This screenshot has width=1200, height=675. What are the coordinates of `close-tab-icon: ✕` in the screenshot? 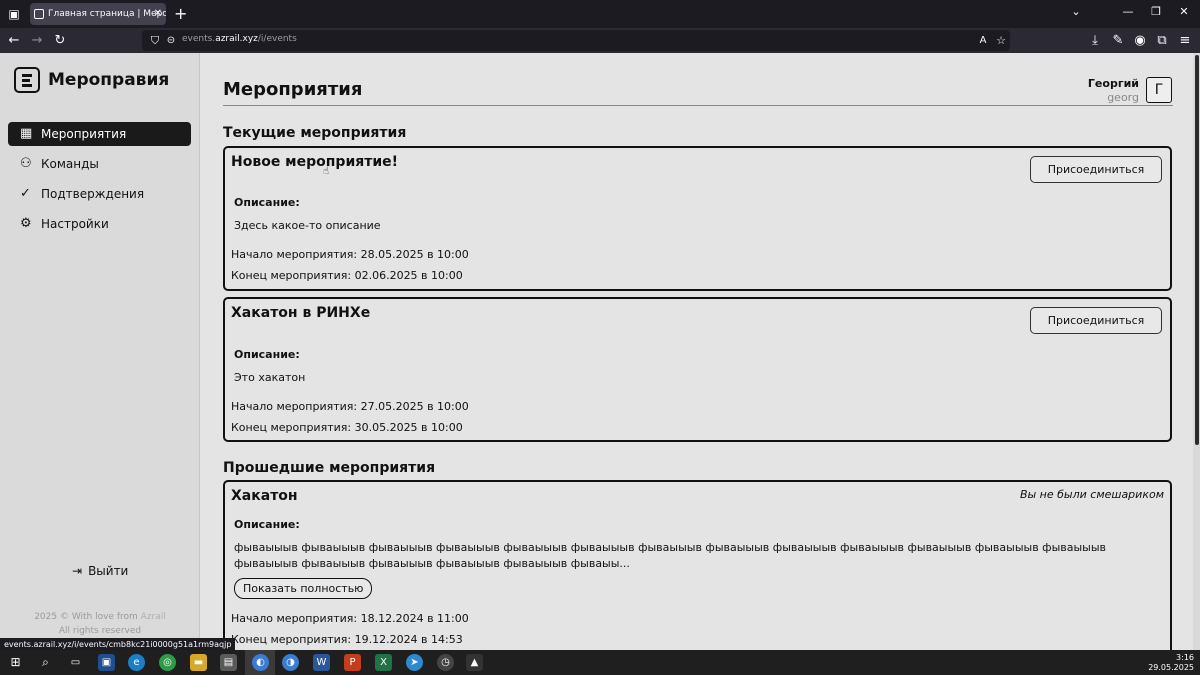 It's located at (158, 14).